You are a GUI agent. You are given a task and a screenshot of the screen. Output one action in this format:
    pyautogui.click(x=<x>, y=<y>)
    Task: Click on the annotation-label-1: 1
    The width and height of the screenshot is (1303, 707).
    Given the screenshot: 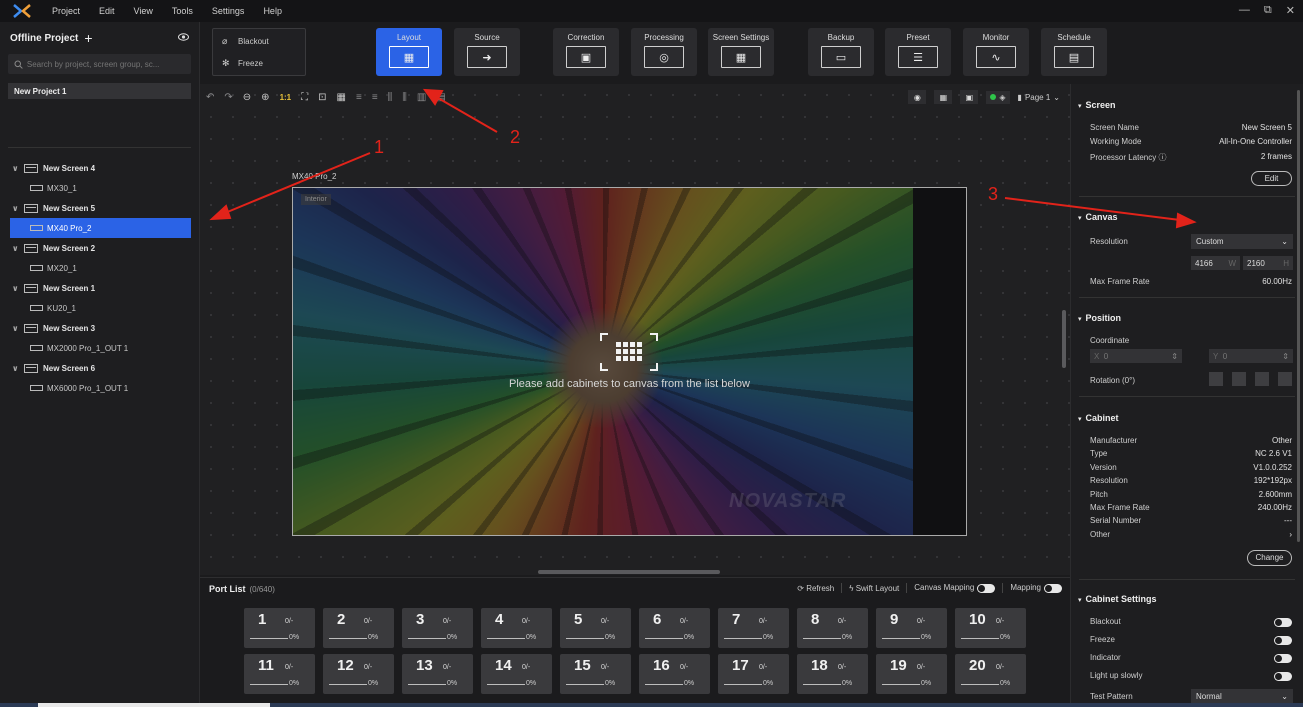 What is the action you would take?
    pyautogui.click(x=379, y=147)
    